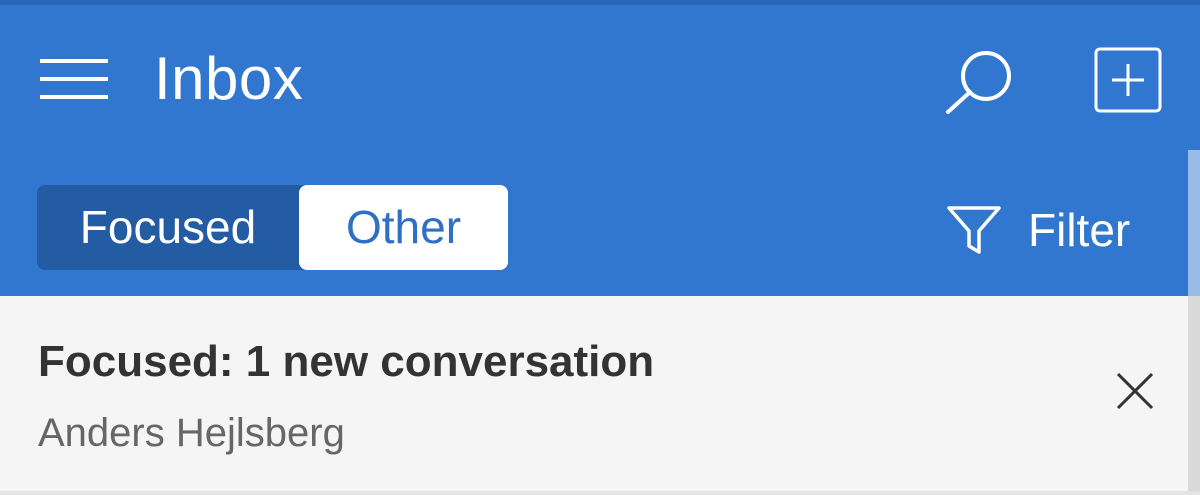 This screenshot has width=1200, height=495. Describe the element at coordinates (979, 82) in the screenshot. I see `search-icon` at that location.